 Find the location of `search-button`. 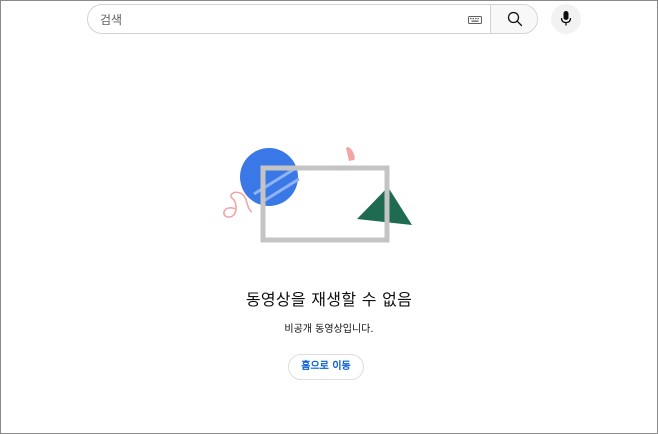

search-button is located at coordinates (513, 19).